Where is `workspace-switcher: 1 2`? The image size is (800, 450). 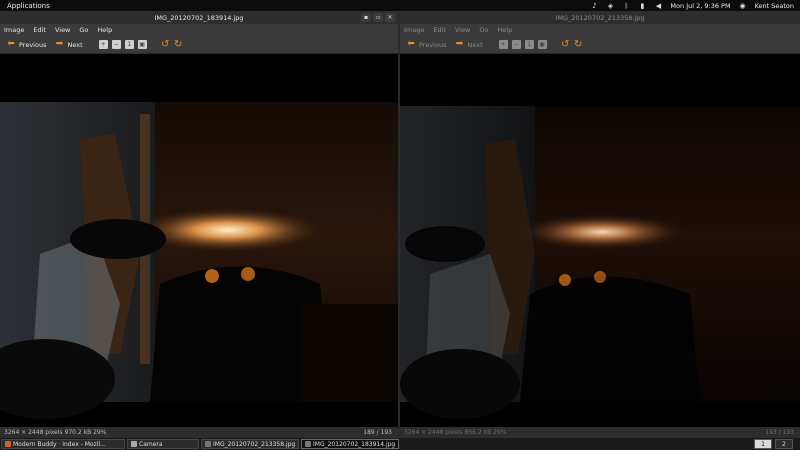 workspace-switcher: 1 2 is located at coordinates (777, 444).